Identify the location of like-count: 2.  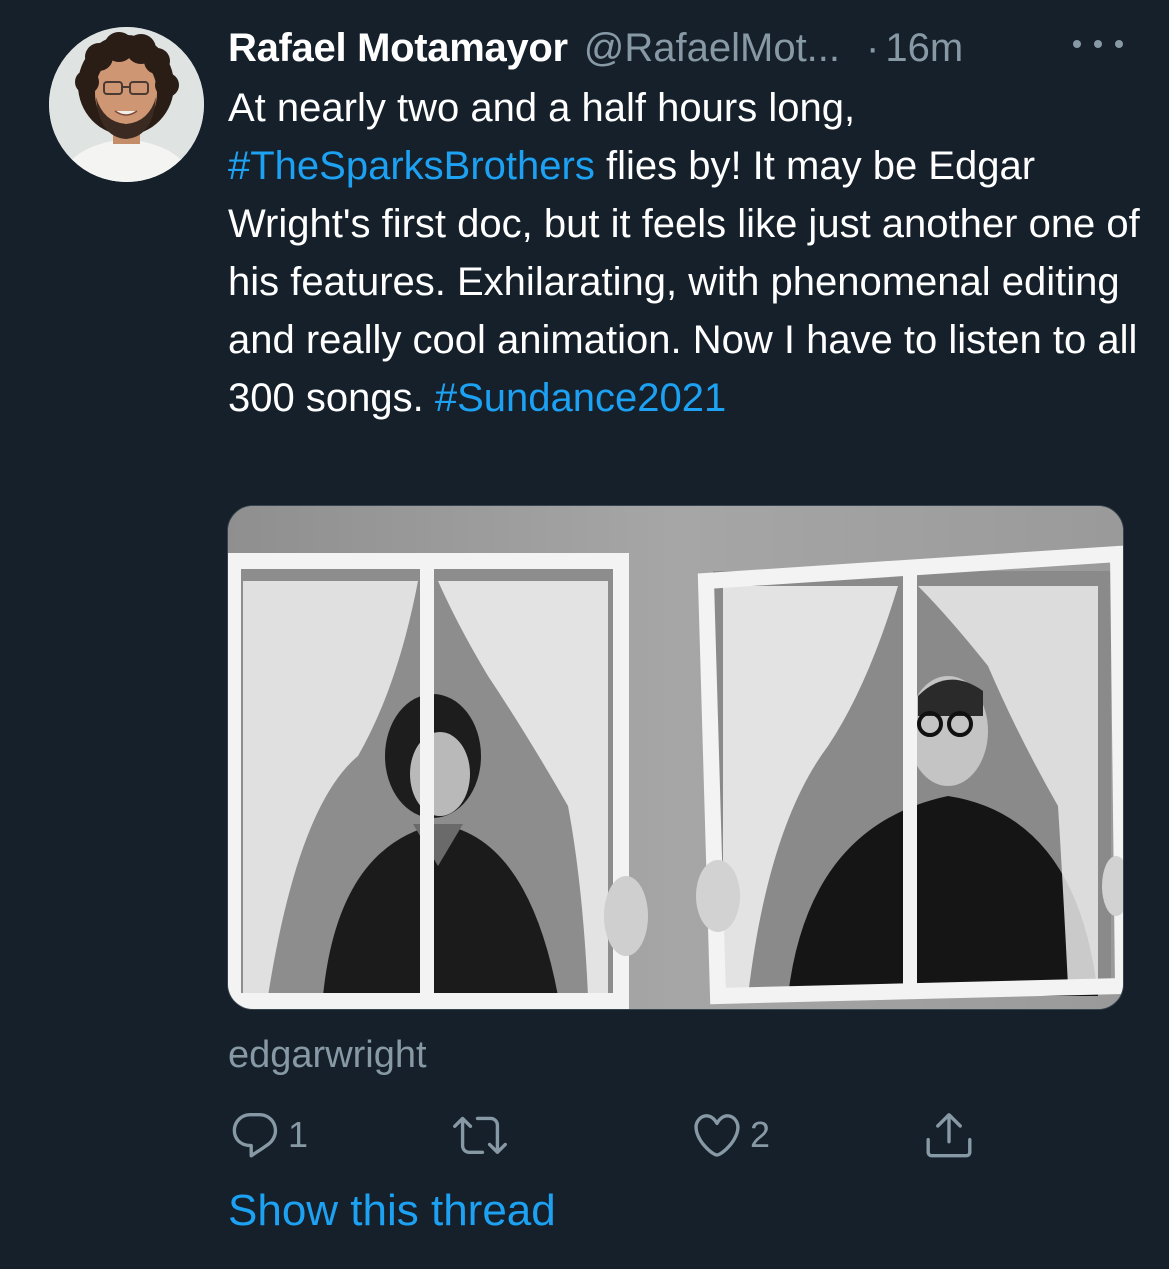
(760, 1134).